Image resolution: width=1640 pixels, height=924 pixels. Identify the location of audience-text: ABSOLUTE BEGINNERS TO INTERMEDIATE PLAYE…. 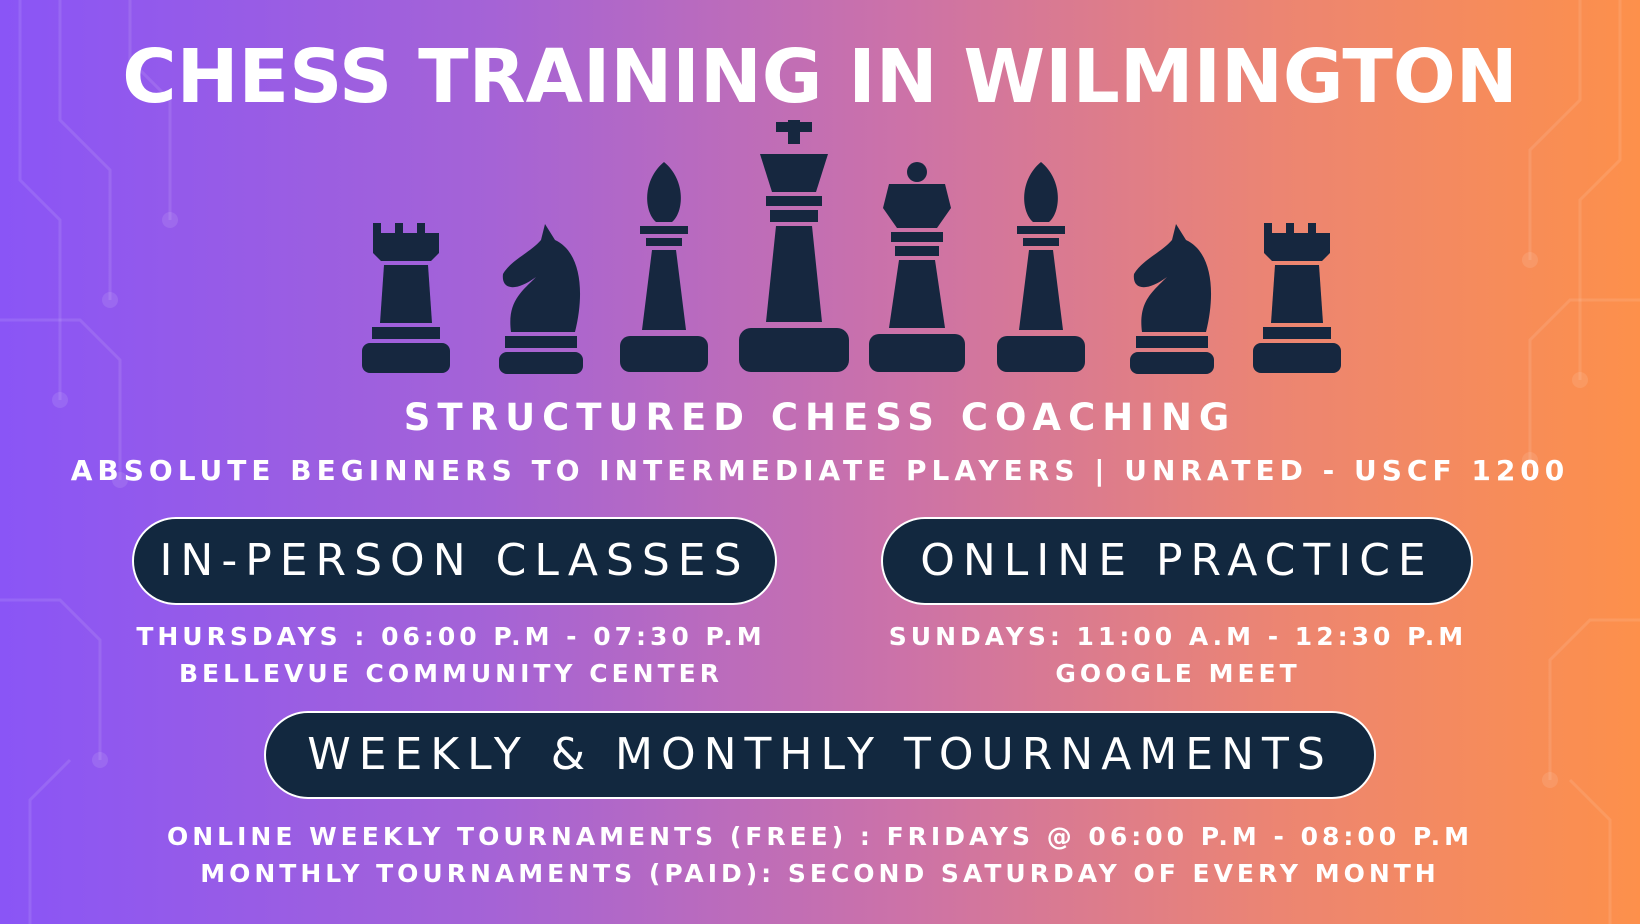
(820, 470).